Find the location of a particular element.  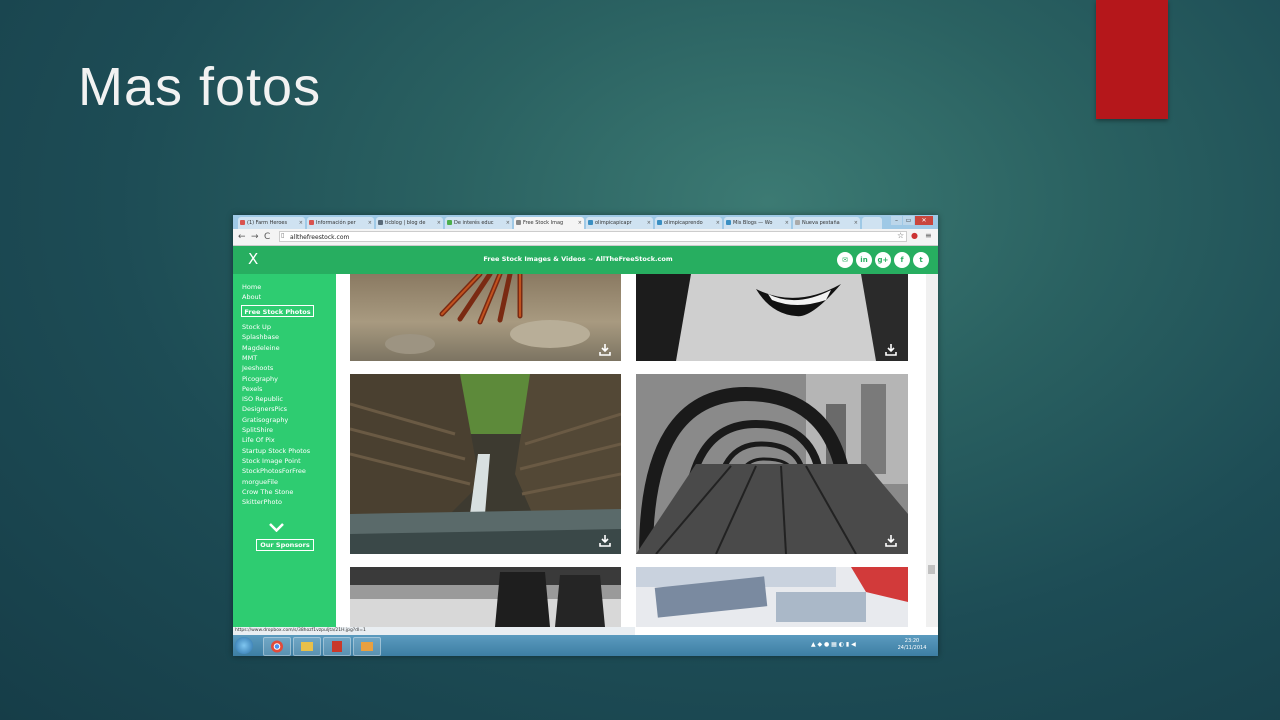

forward-icon: → is located at coordinates (255, 237).